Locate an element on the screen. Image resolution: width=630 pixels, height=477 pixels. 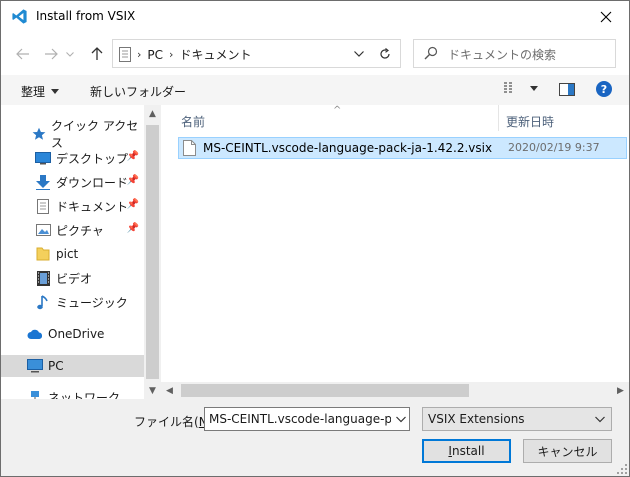
organize-menu-button: 整理 is located at coordinates (40, 91).